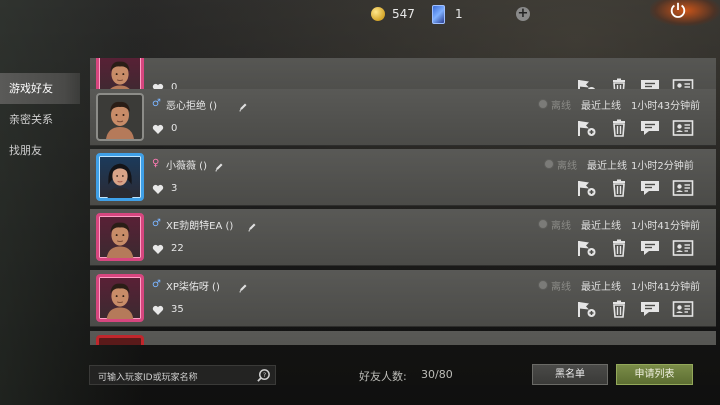  I want to click on gold-coin-icon, so click(378, 14).